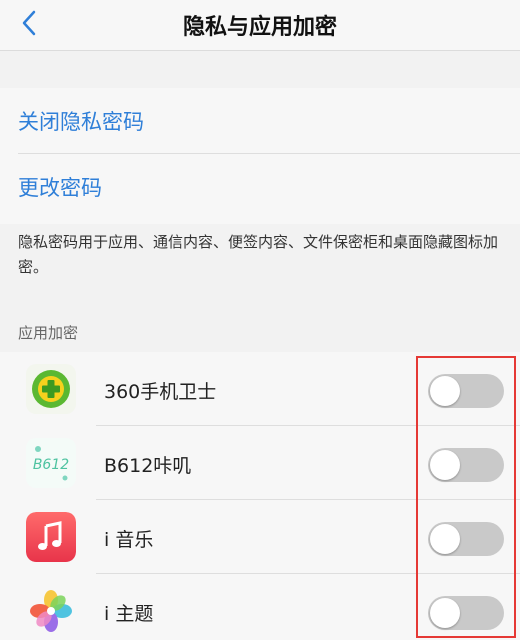  I want to click on b612-icon: B612, so click(51, 463).